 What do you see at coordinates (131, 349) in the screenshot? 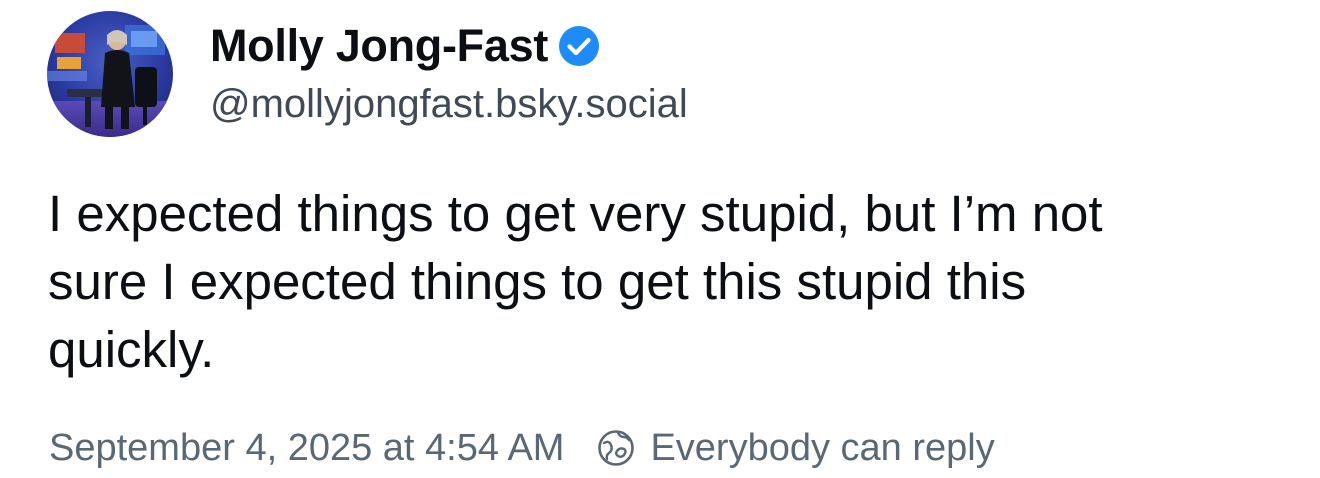
I see `post-text-line: quickly.` at bounding box center [131, 349].